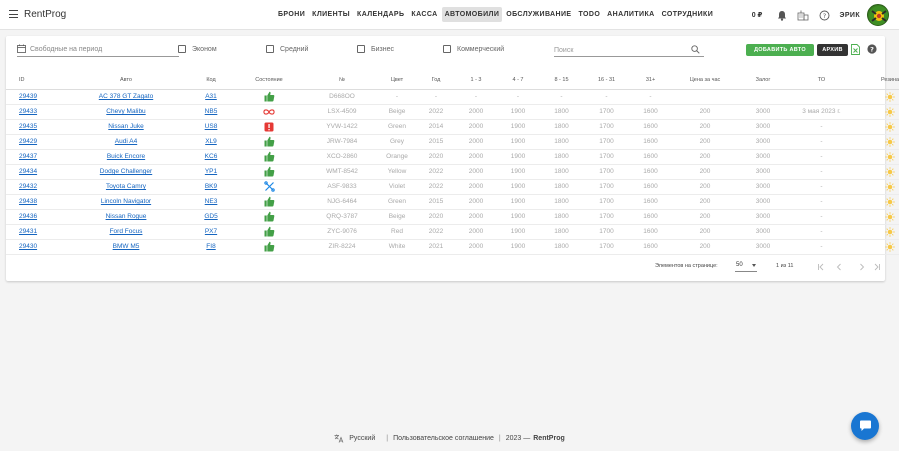 This screenshot has width=899, height=451. Describe the element at coordinates (28, 231) in the screenshot. I see `car-id-link: 29431` at that location.